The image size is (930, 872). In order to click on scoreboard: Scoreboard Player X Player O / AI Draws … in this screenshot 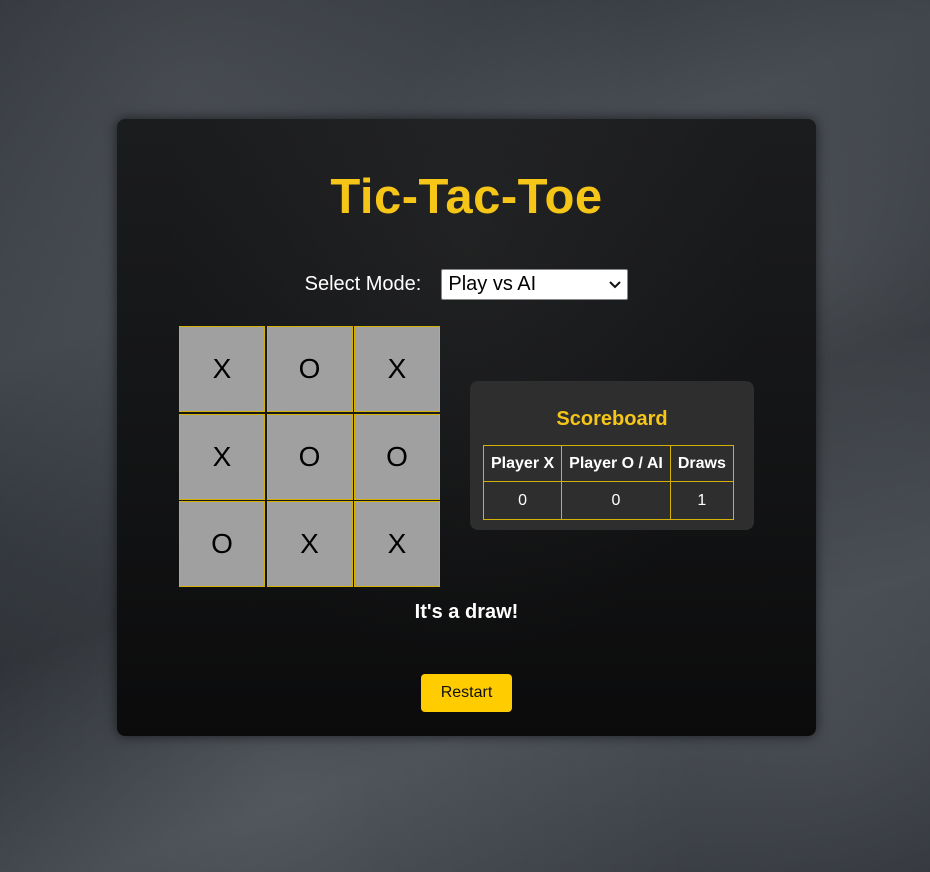, I will do `click(612, 455)`.